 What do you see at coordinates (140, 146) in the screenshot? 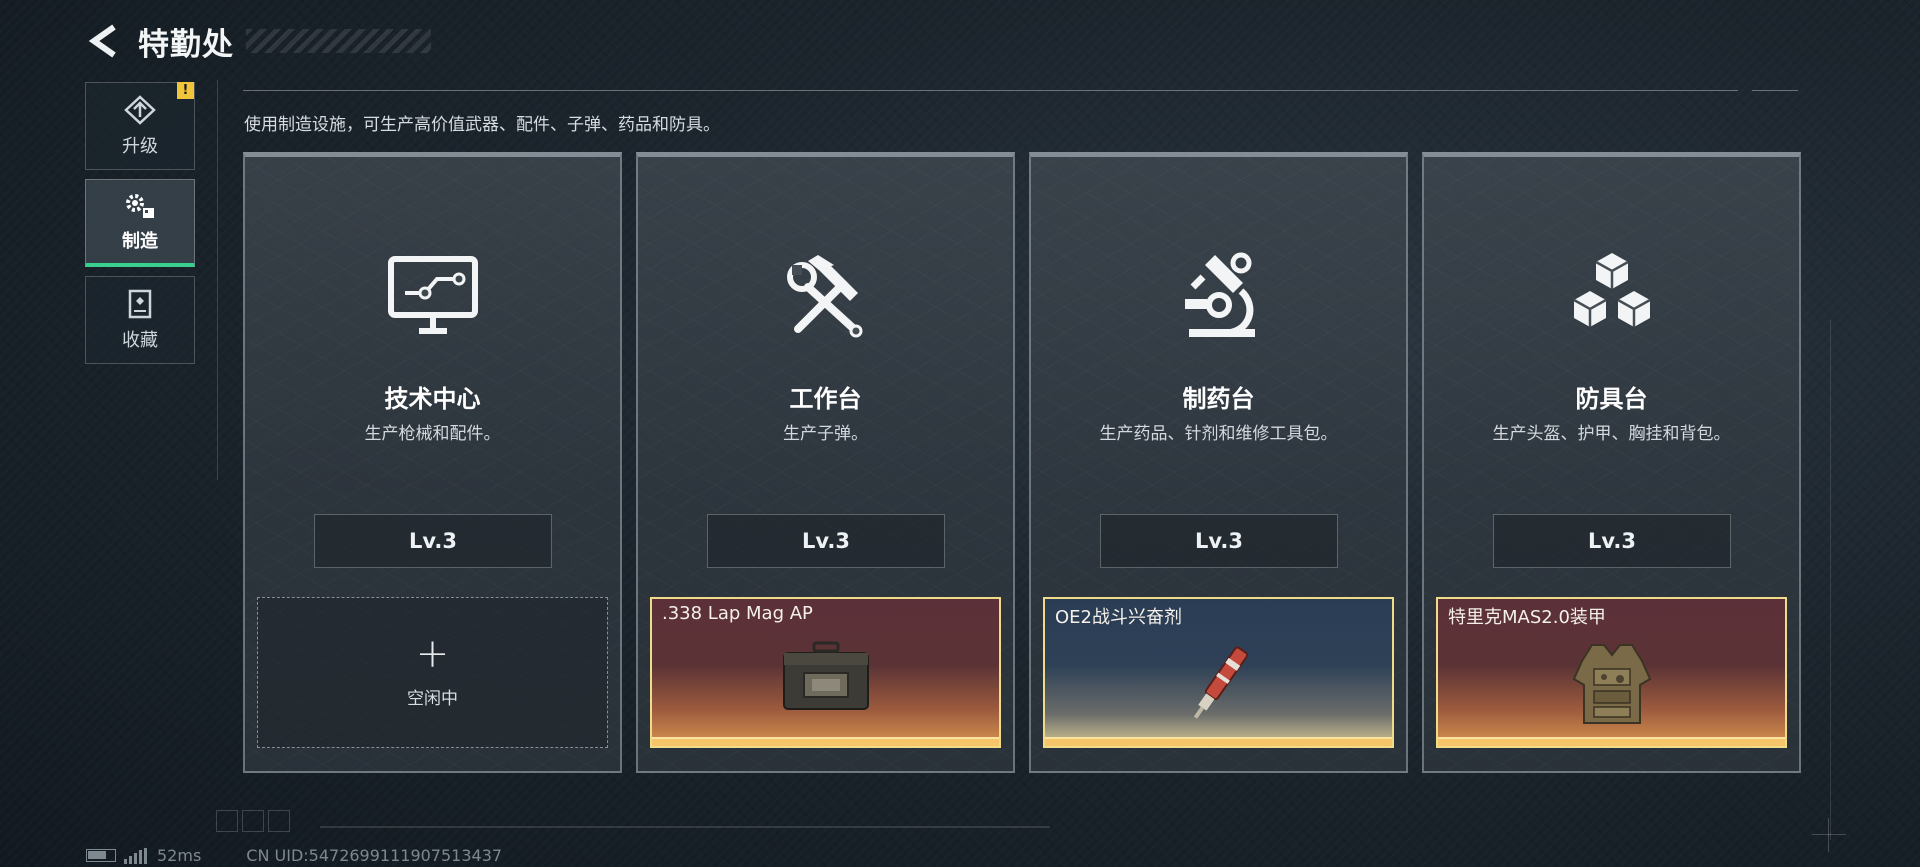
I see `sidebar-item-label: 升级` at bounding box center [140, 146].